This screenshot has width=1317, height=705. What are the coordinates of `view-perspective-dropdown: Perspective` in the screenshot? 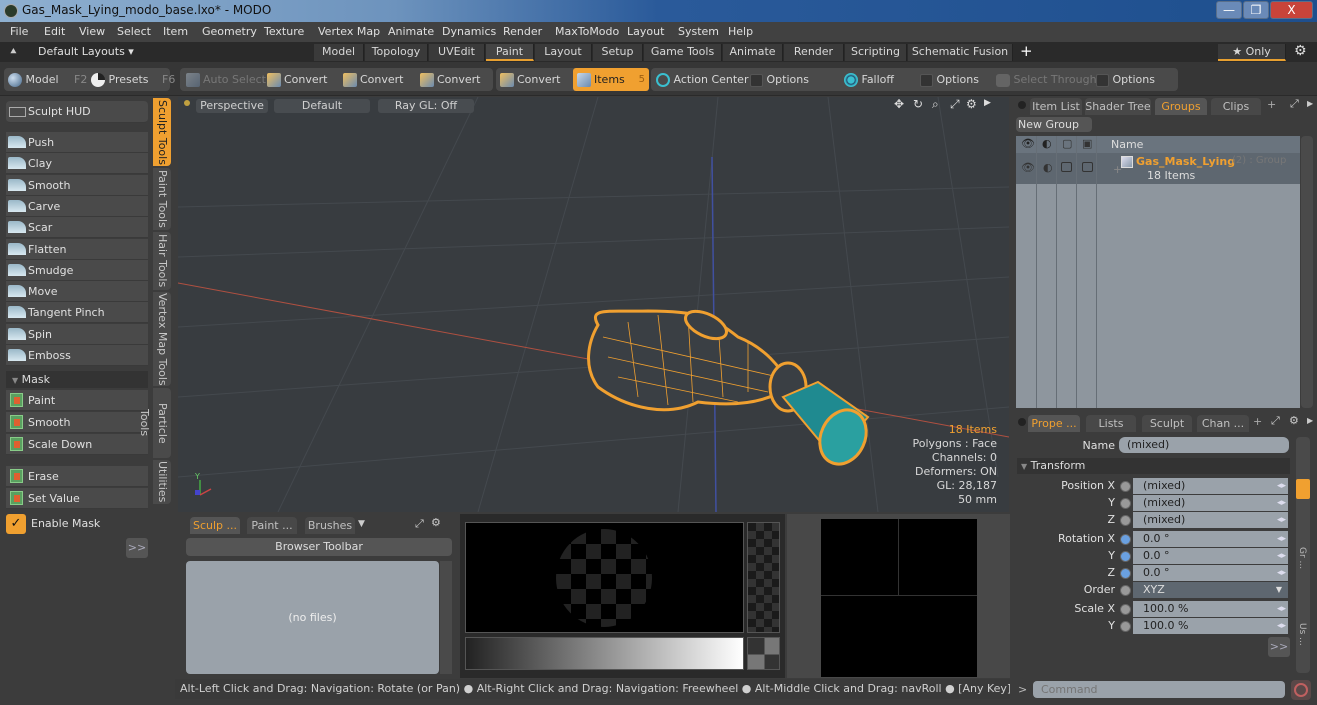 It's located at (232, 106).